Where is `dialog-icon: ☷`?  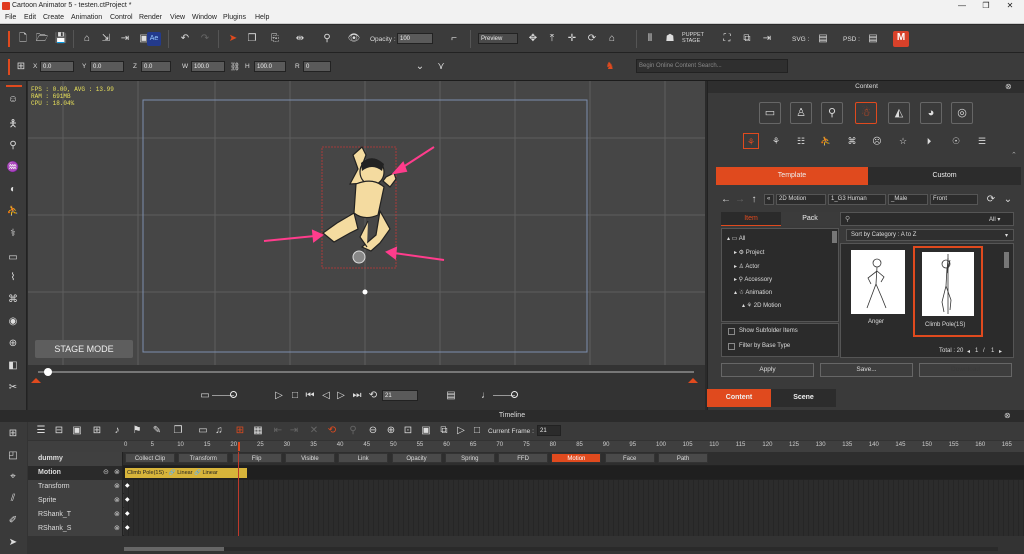
dialog-icon: ☷ is located at coordinates (801, 141).